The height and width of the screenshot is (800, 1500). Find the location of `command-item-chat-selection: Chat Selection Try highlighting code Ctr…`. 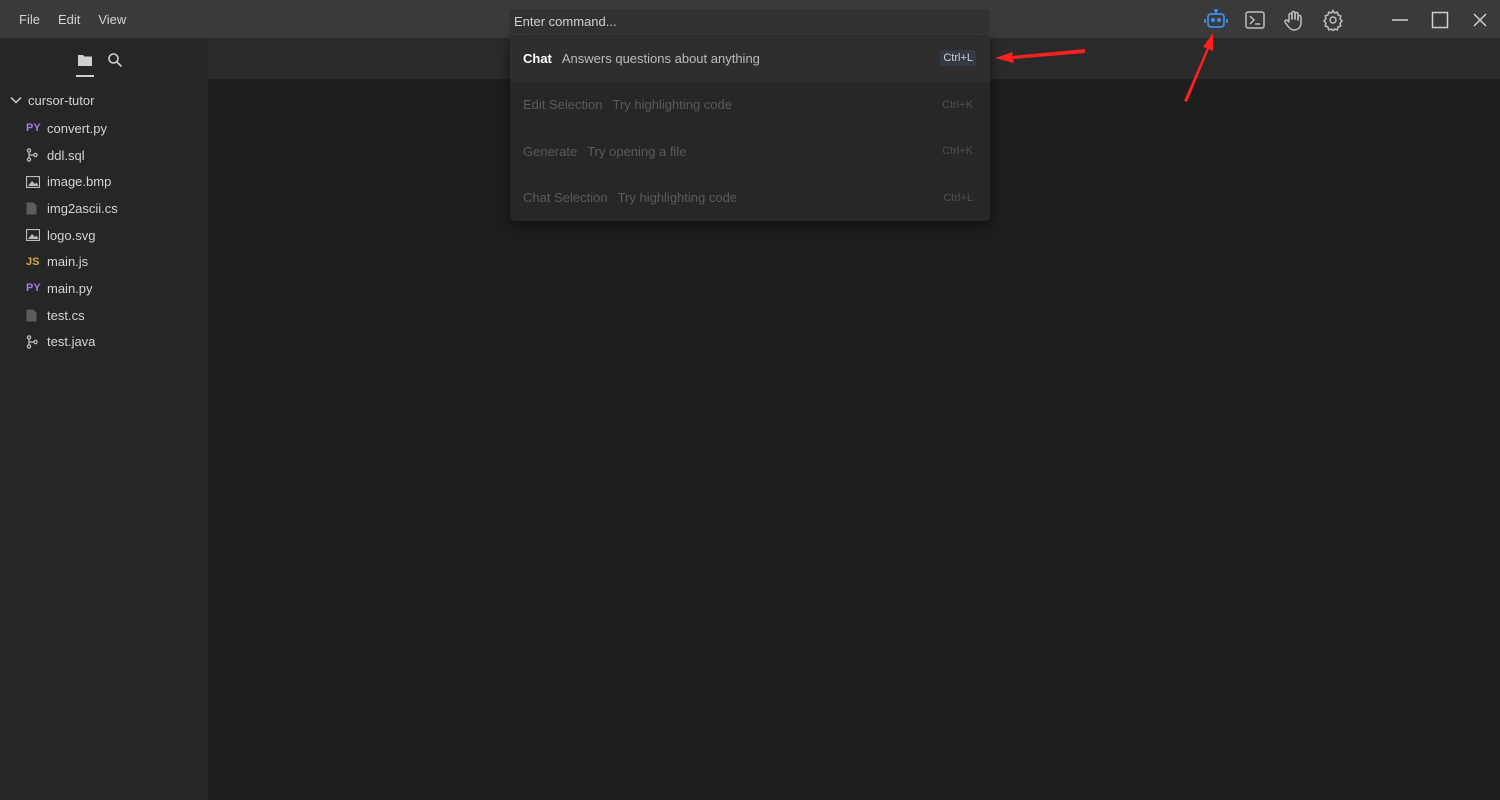

command-item-chat-selection: Chat Selection Try highlighting code Ctr… is located at coordinates (750, 198).